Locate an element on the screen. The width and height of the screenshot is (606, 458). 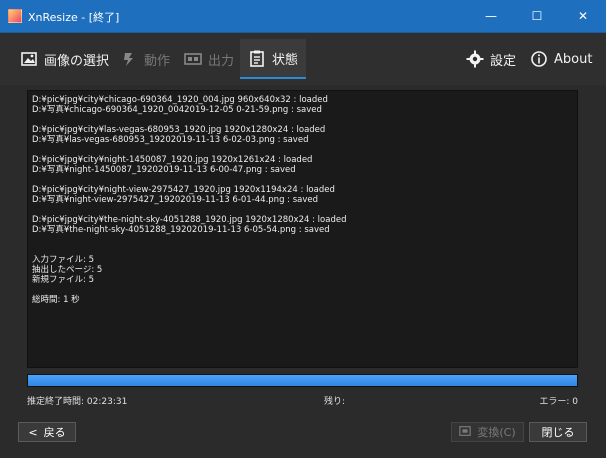
chevron-left-icon: < is located at coordinates (33, 432).